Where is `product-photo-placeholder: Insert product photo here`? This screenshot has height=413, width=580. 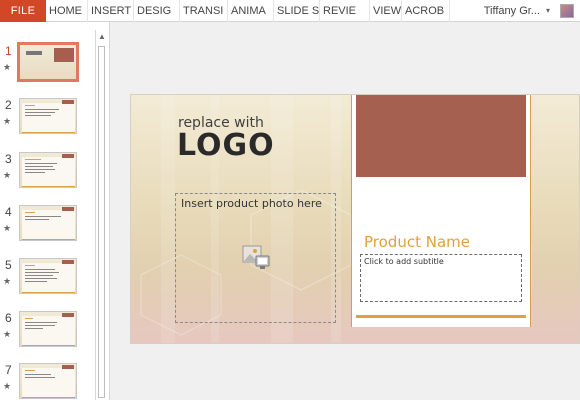 product-photo-placeholder: Insert product photo here is located at coordinates (255, 258).